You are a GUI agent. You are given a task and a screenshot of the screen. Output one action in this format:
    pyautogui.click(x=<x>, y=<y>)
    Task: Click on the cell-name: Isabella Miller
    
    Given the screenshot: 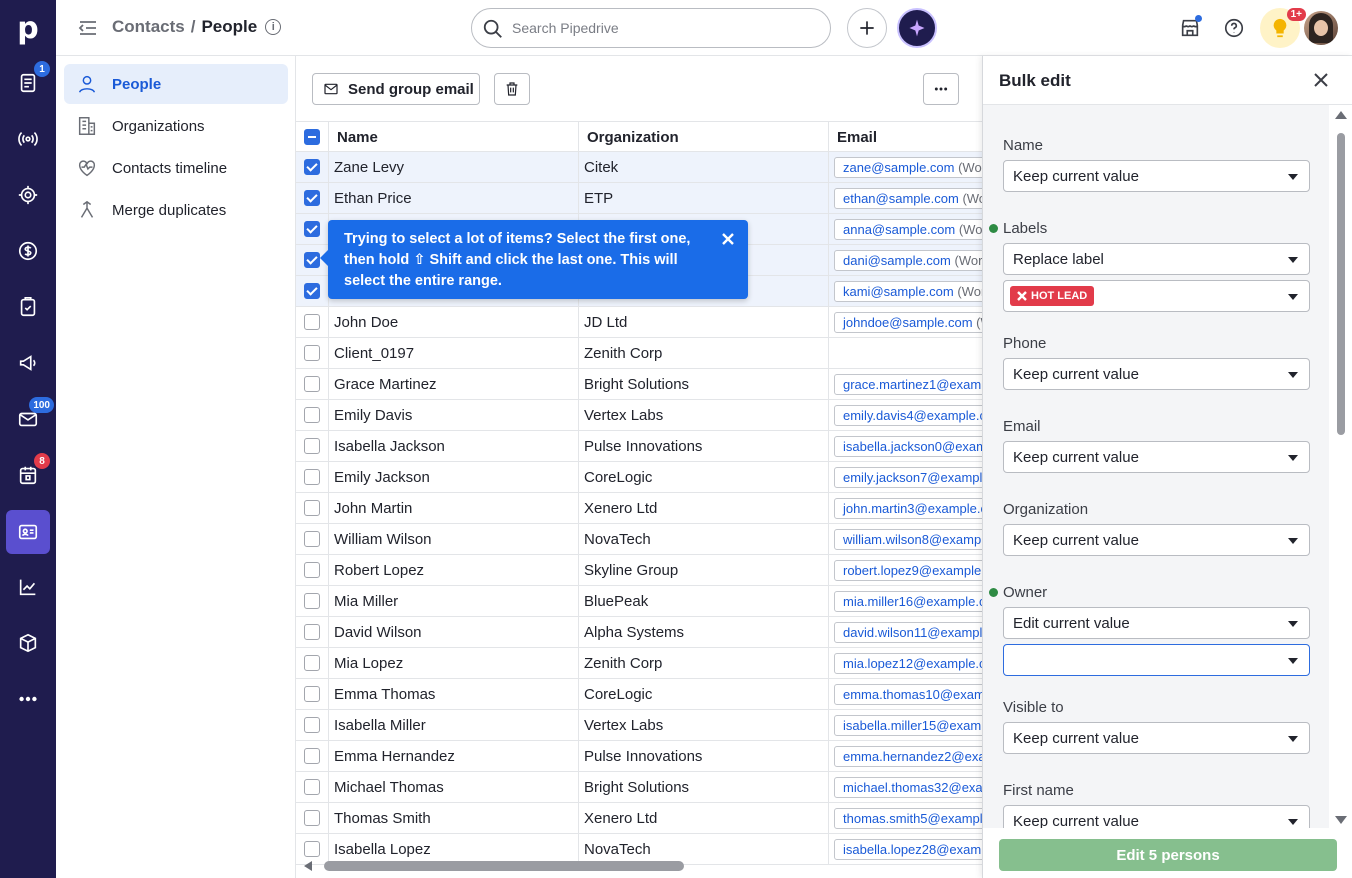 What is the action you would take?
    pyautogui.click(x=453, y=725)
    